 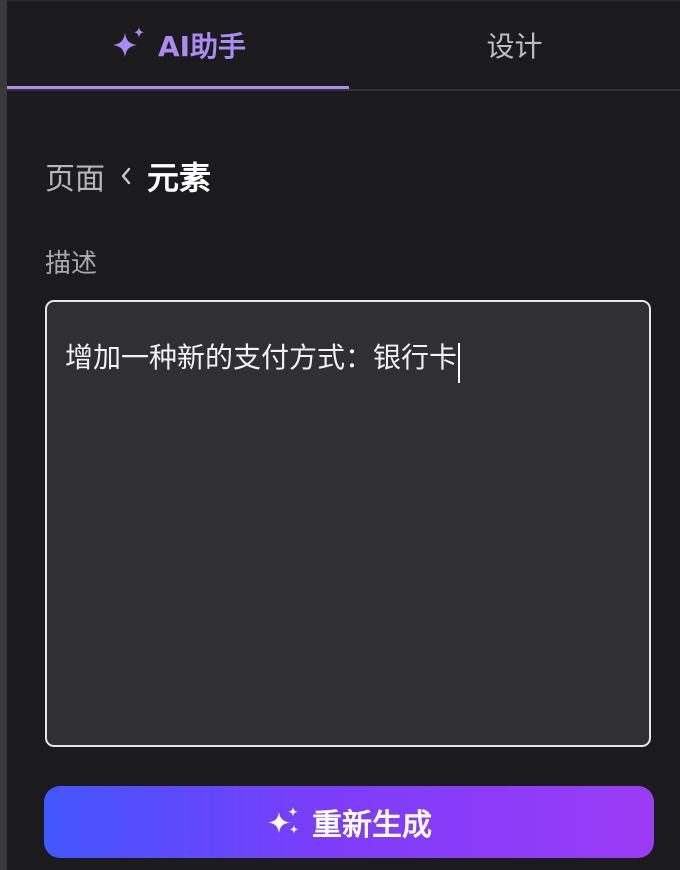 What do you see at coordinates (3, 435) in the screenshot?
I see `left-edge-border` at bounding box center [3, 435].